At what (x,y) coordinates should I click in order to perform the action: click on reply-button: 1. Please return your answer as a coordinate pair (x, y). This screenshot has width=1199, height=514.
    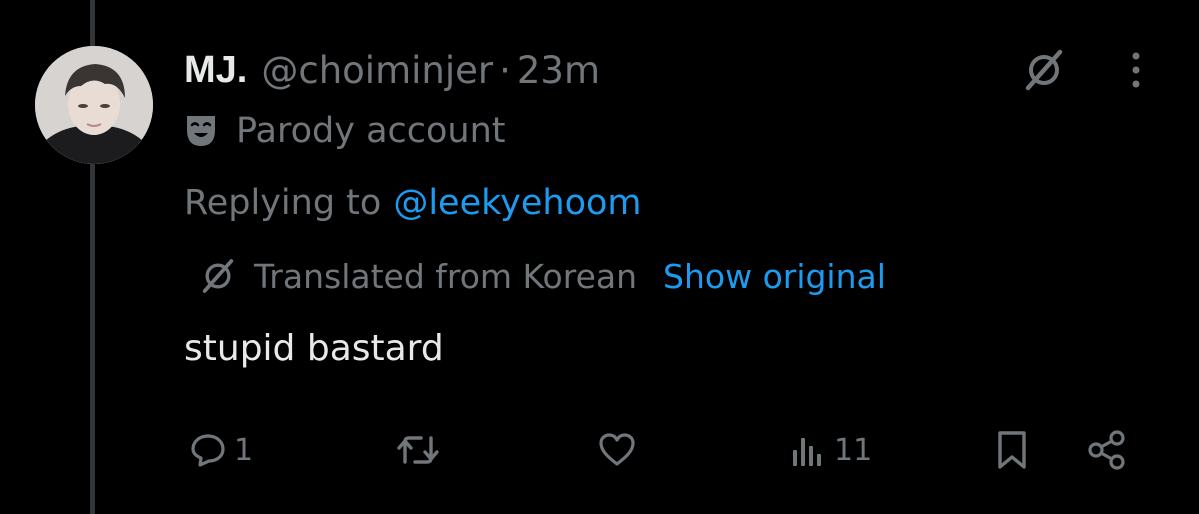
    Looking at the image, I should click on (220, 450).